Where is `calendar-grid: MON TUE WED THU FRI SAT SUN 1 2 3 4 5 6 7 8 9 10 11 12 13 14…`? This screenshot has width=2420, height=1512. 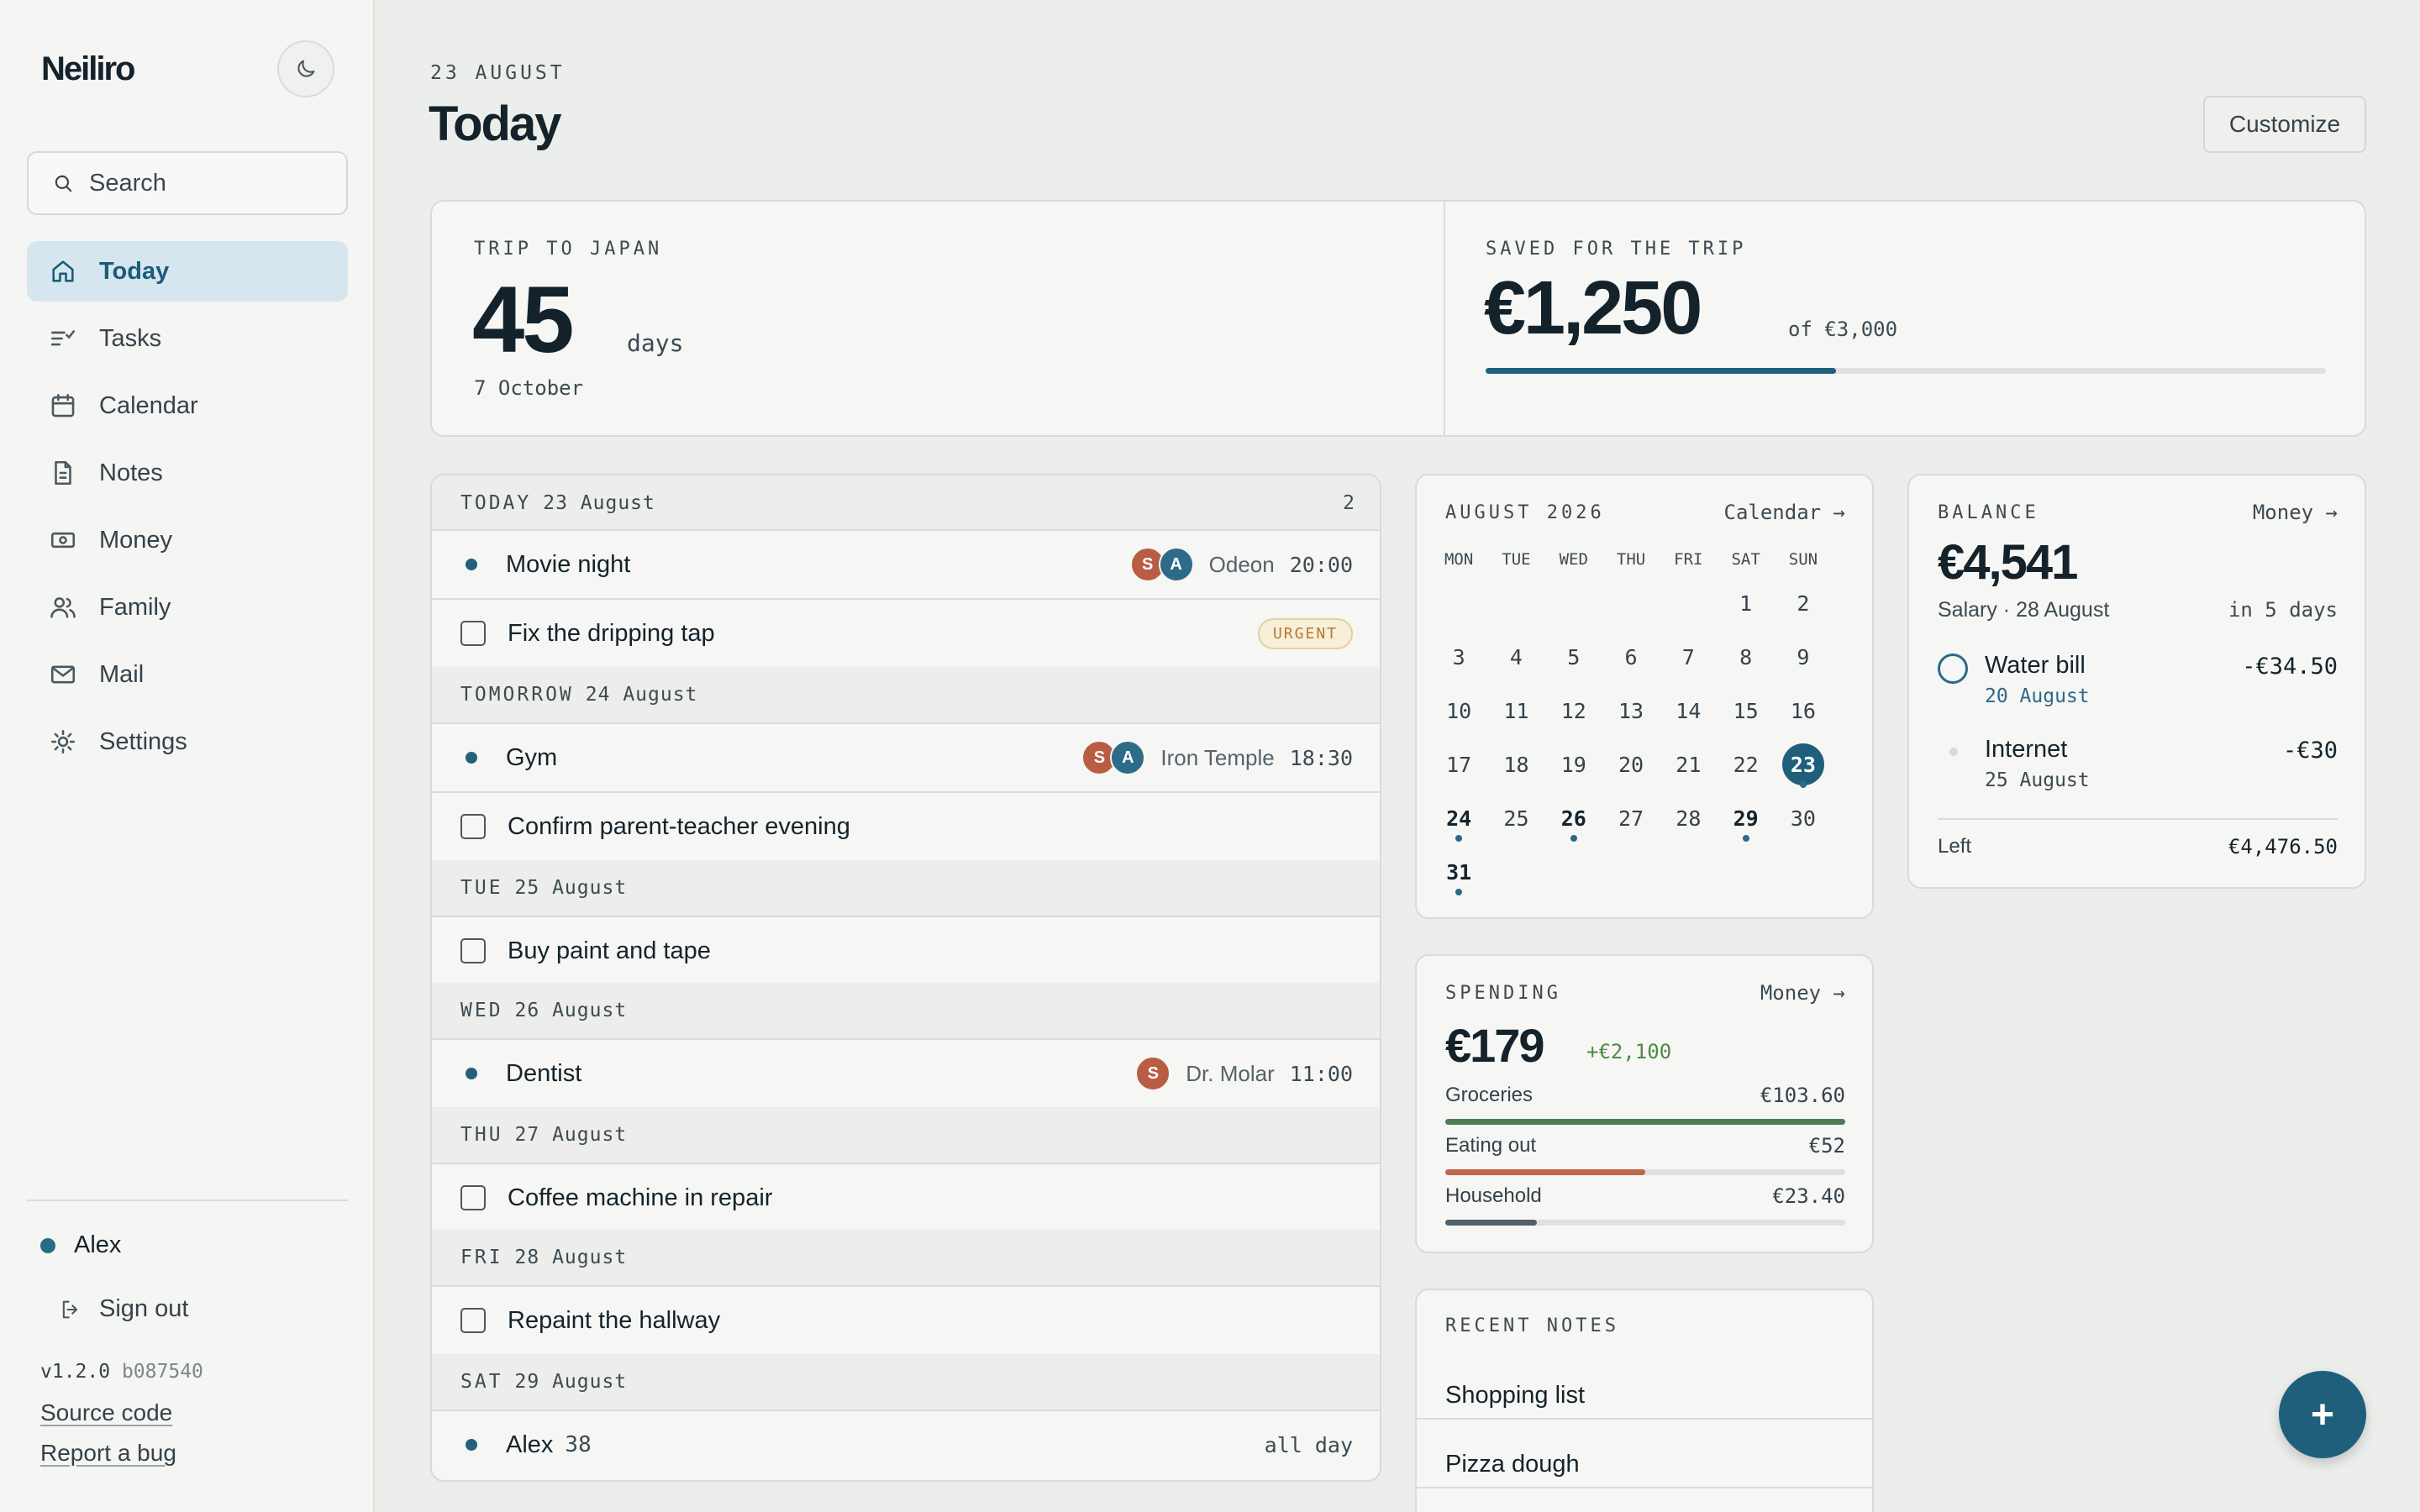 calendar-grid: MON TUE WED THU FRI SAT SUN 1 2 3 4 5 6 7 8 9 10 11 12 13 14… is located at coordinates (1645, 721).